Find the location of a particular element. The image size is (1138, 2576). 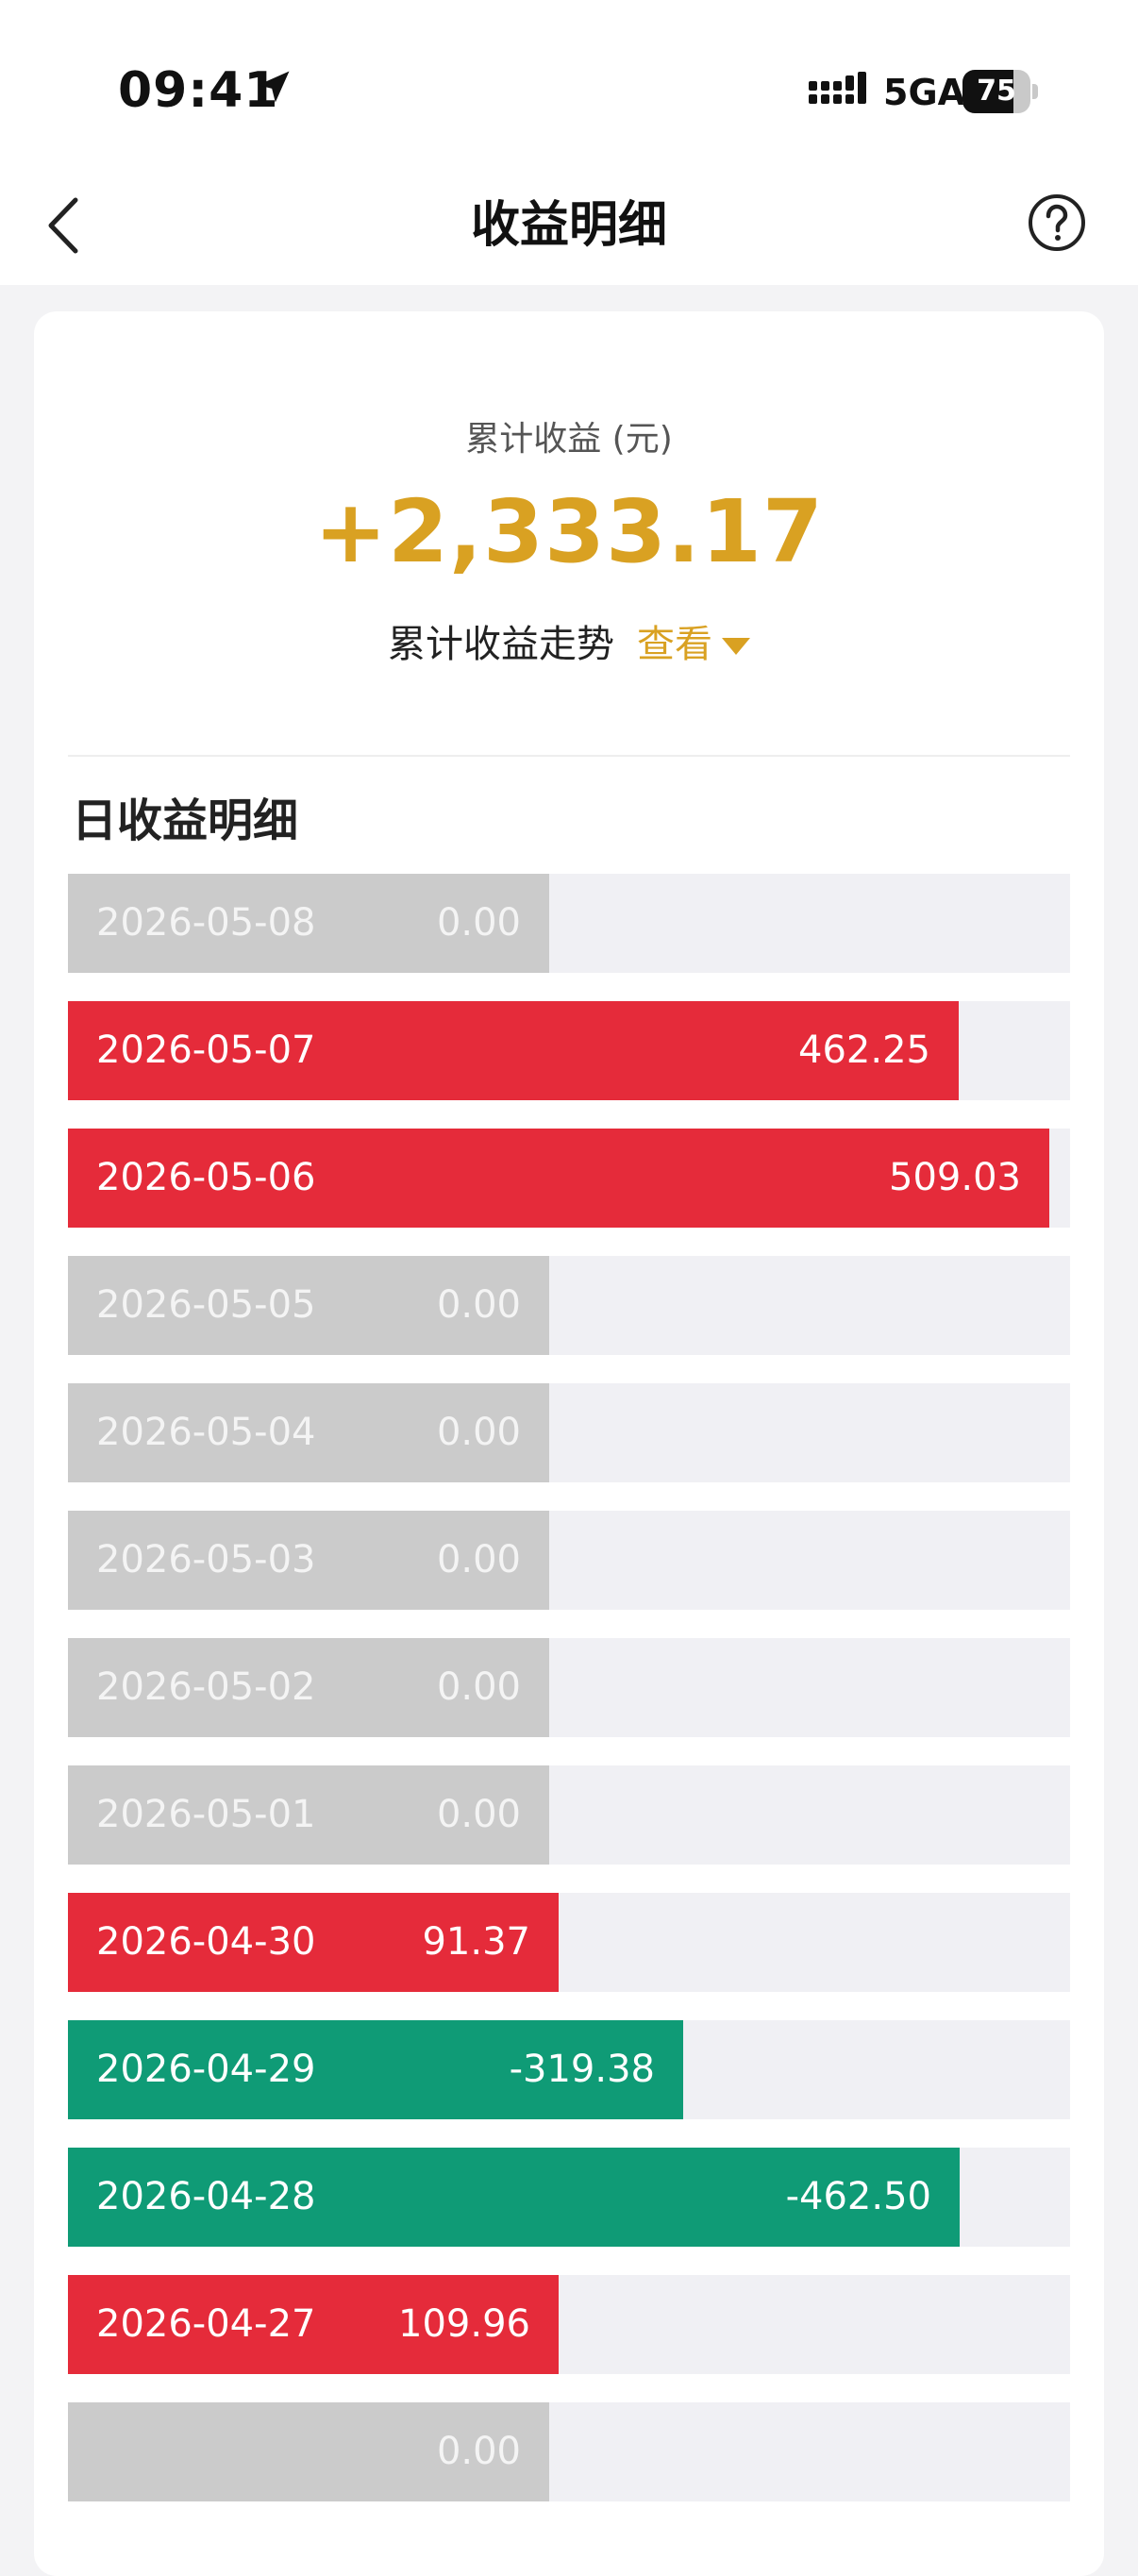

row-date: 2026-05-05 is located at coordinates (206, 1305).